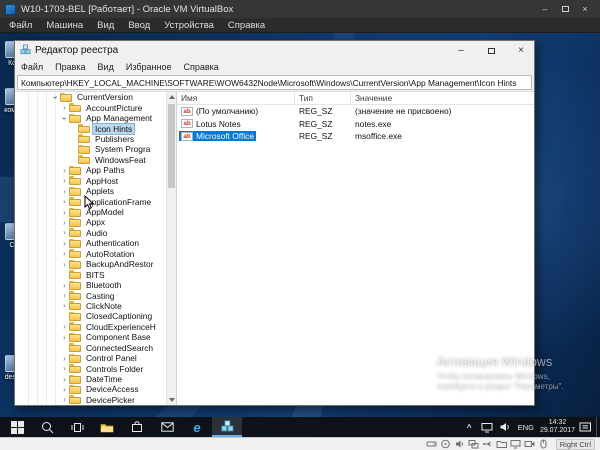 The width and height of the screenshot is (600, 450). What do you see at coordinates (95, 400) in the screenshot?
I see `tree-item: › DevicePicker` at bounding box center [95, 400].